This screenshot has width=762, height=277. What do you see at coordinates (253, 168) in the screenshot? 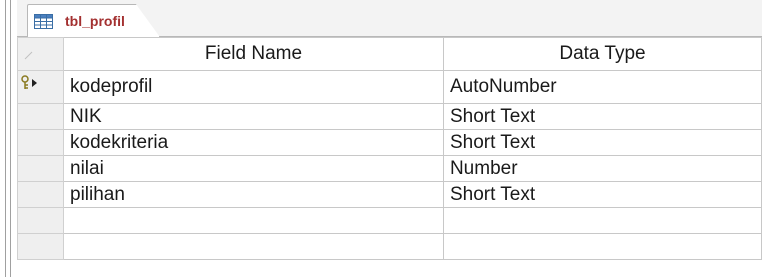
I see `field-name-cell: nilai` at bounding box center [253, 168].